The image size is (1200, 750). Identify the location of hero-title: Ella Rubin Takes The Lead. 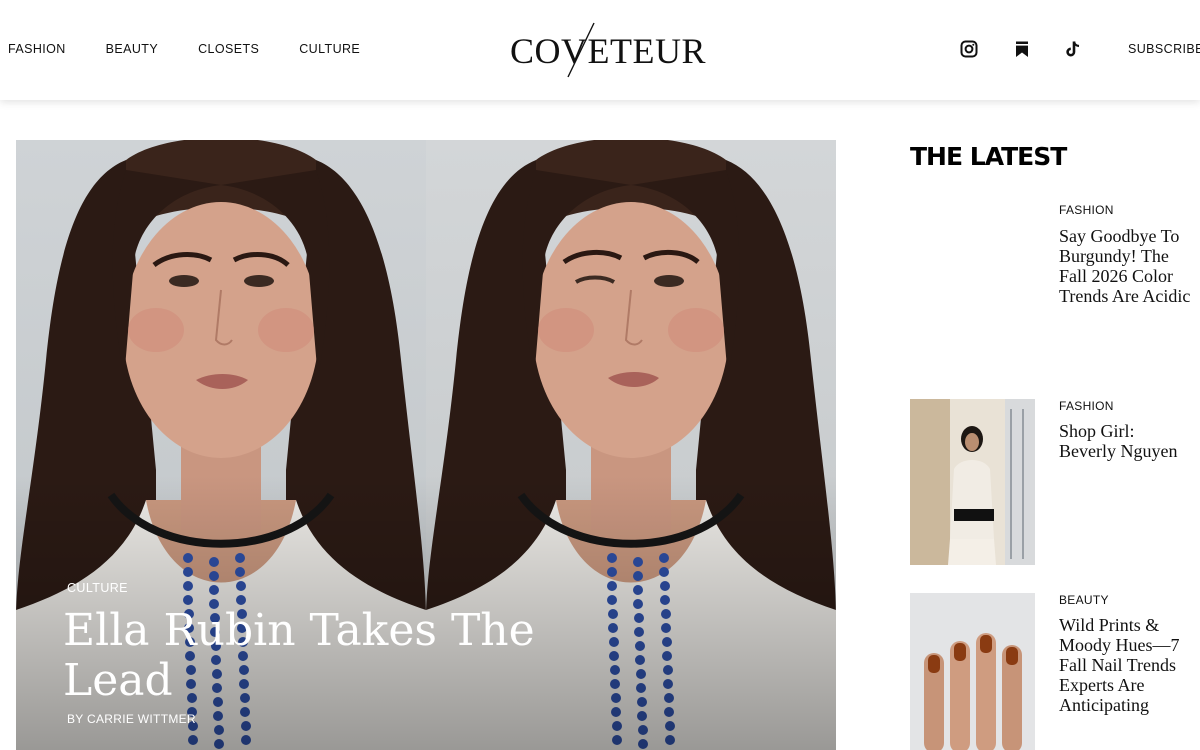
(303, 656).